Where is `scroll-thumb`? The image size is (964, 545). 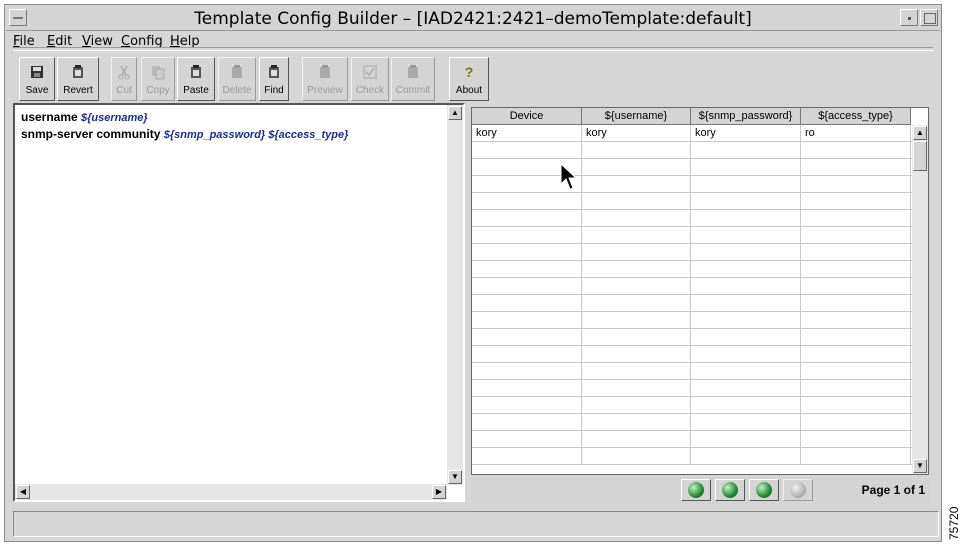
scroll-thumb is located at coordinates (920, 156).